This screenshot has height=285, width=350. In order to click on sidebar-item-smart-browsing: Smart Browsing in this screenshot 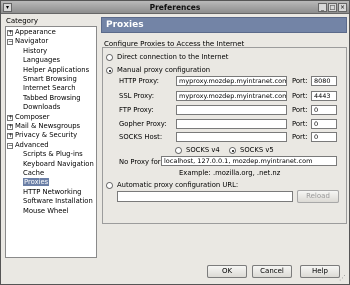, I will do `click(50, 79)`.